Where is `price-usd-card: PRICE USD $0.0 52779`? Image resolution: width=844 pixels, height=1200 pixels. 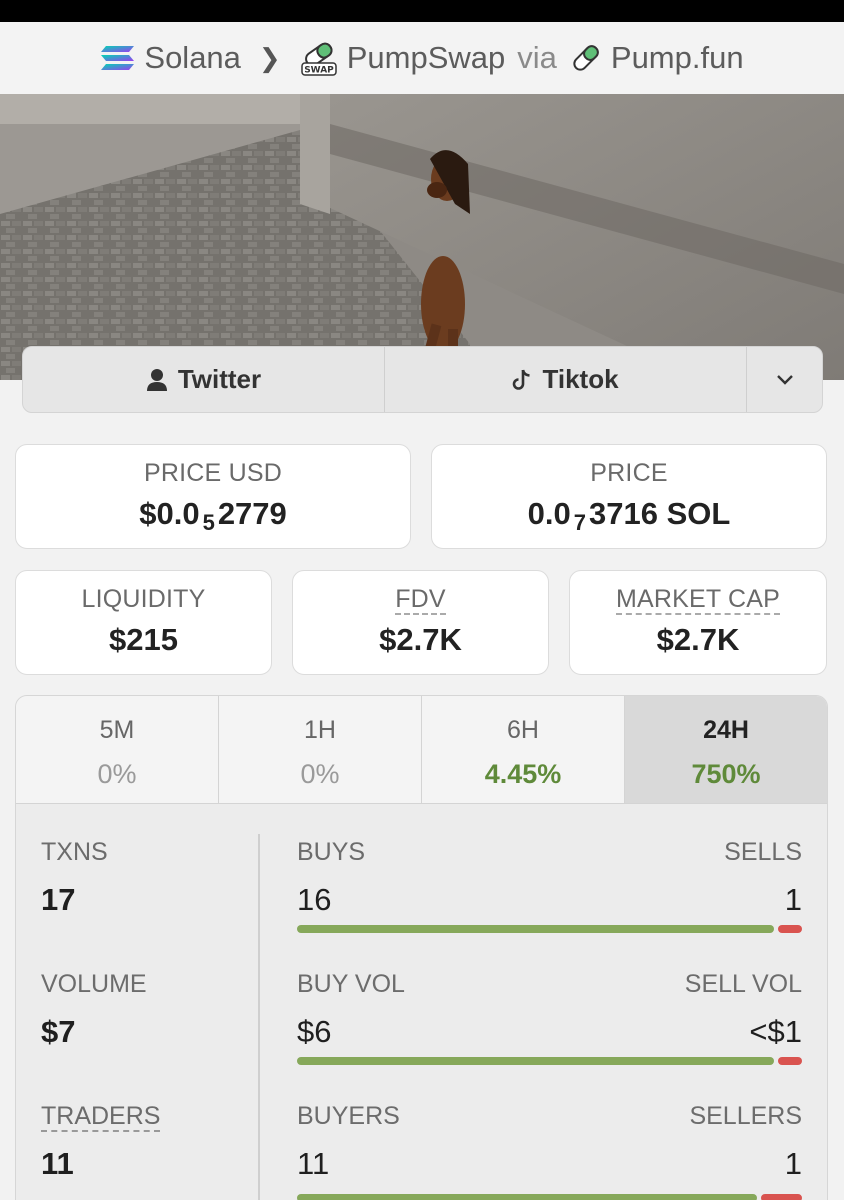
price-usd-card: PRICE USD $0.0 52779 is located at coordinates (213, 496).